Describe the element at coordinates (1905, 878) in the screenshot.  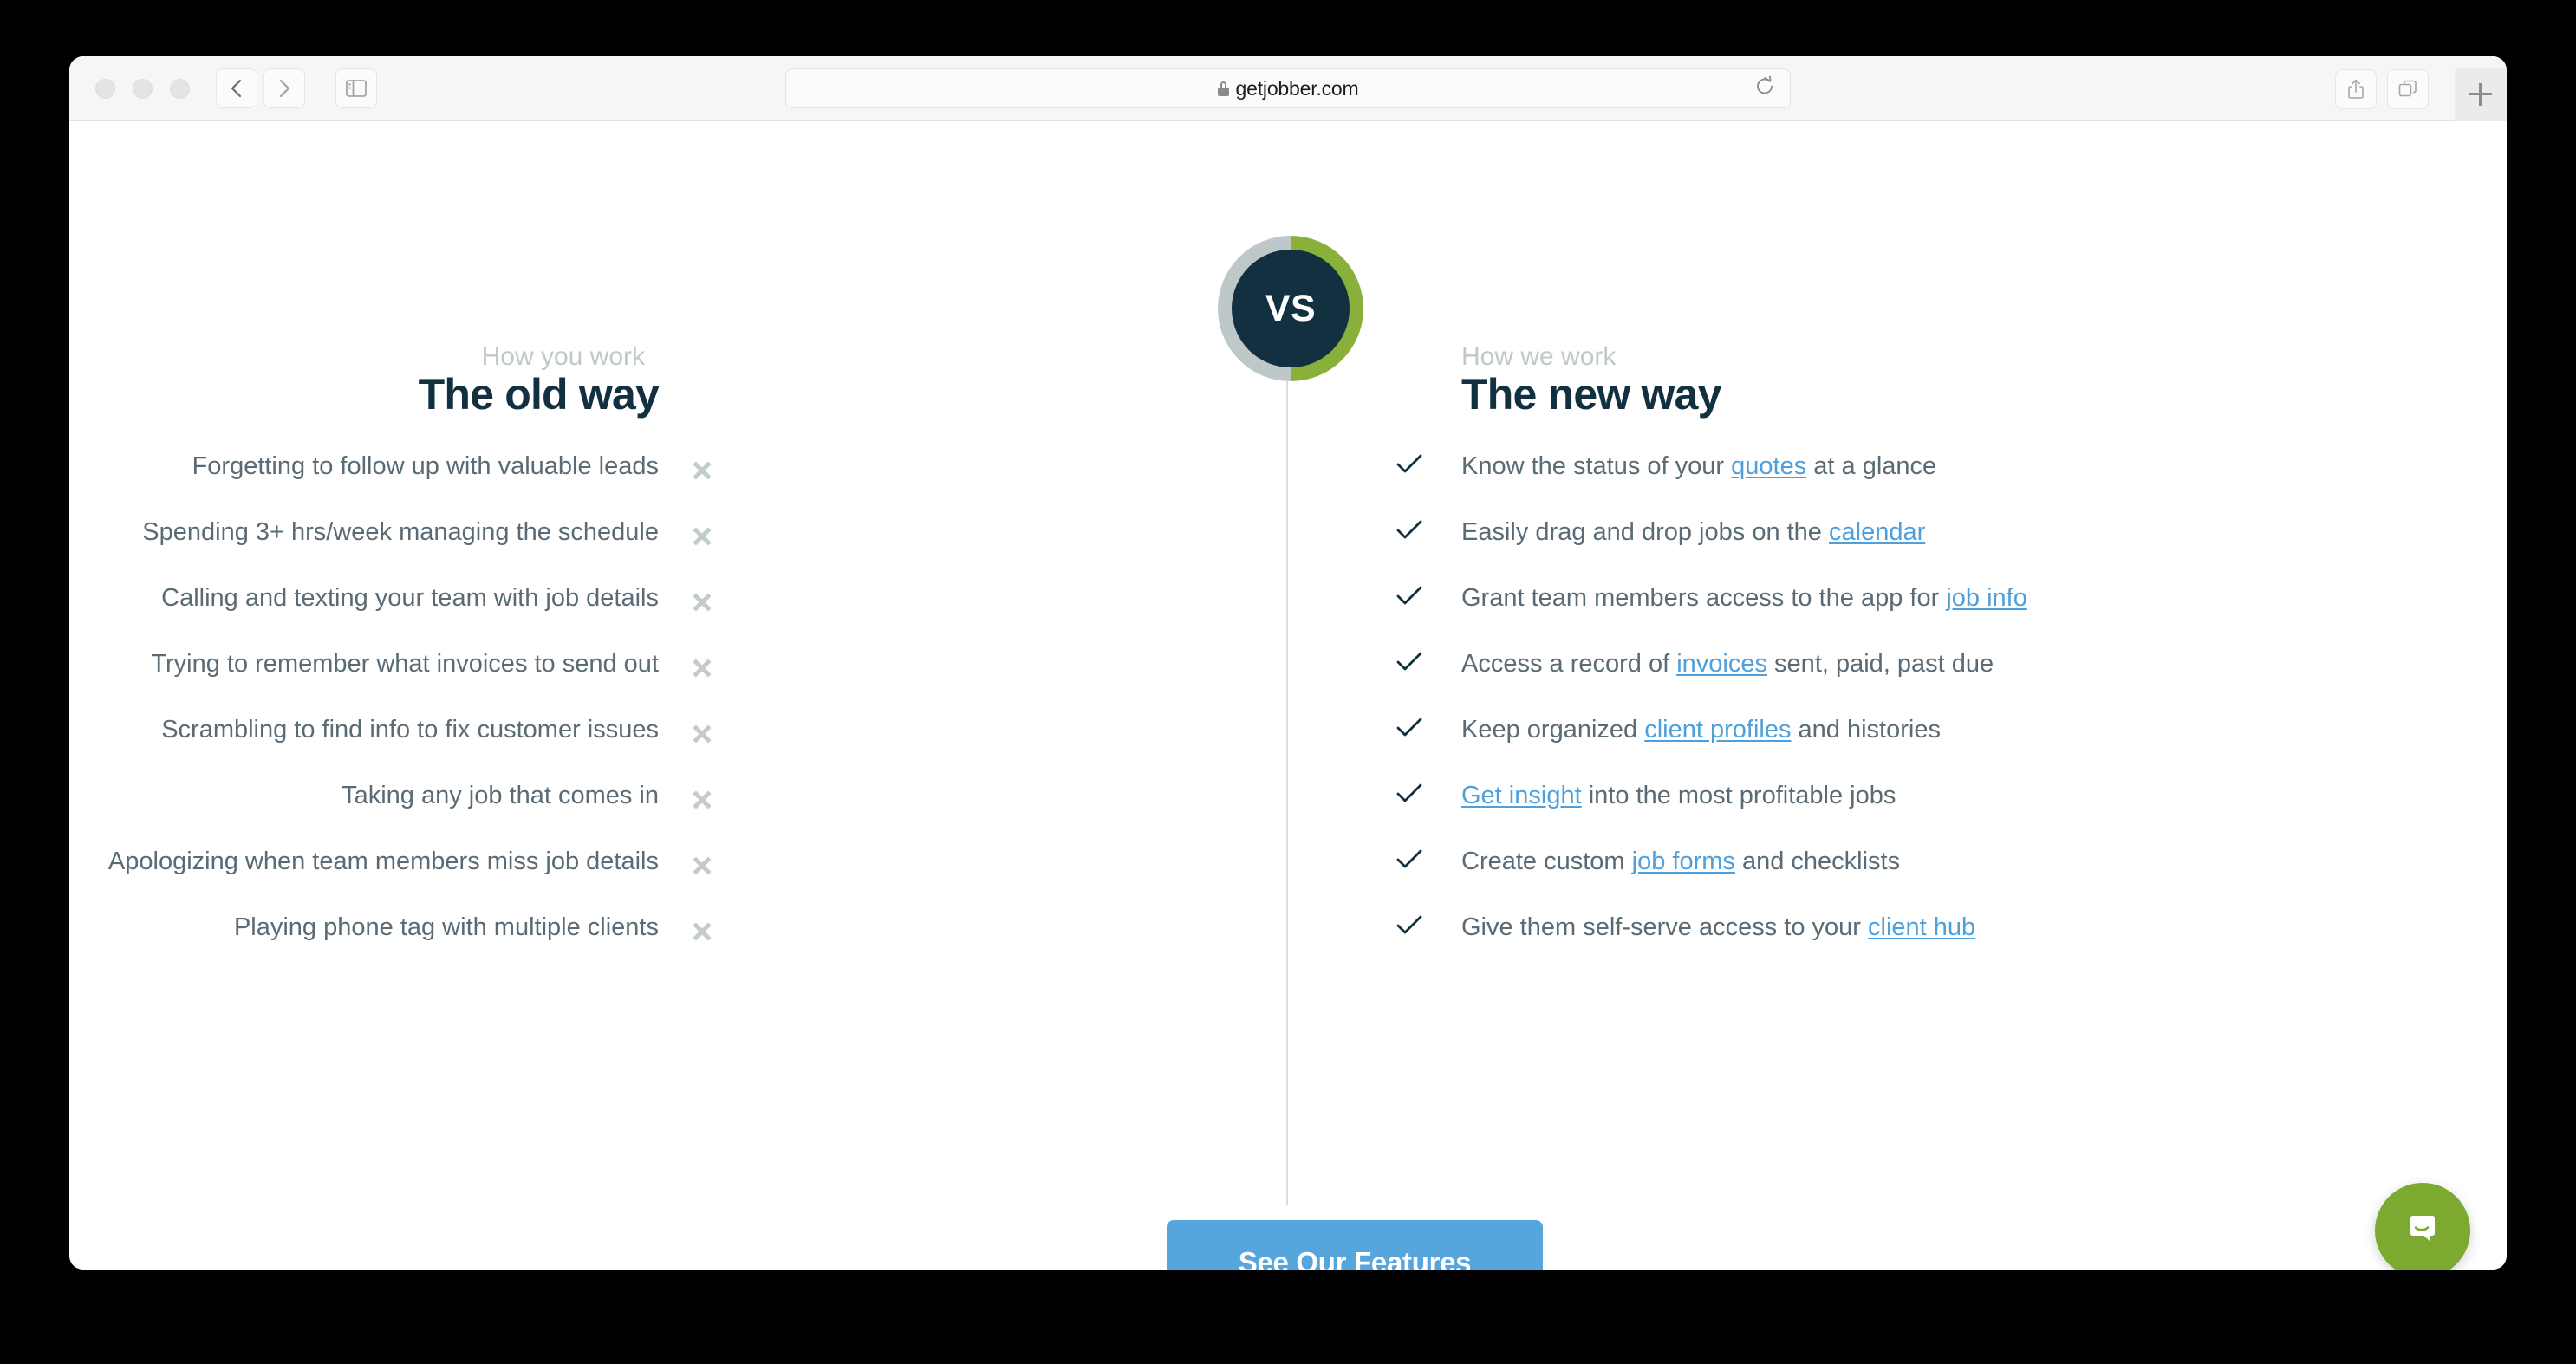
I see `list-item: Create custom job forms and checklists` at that location.